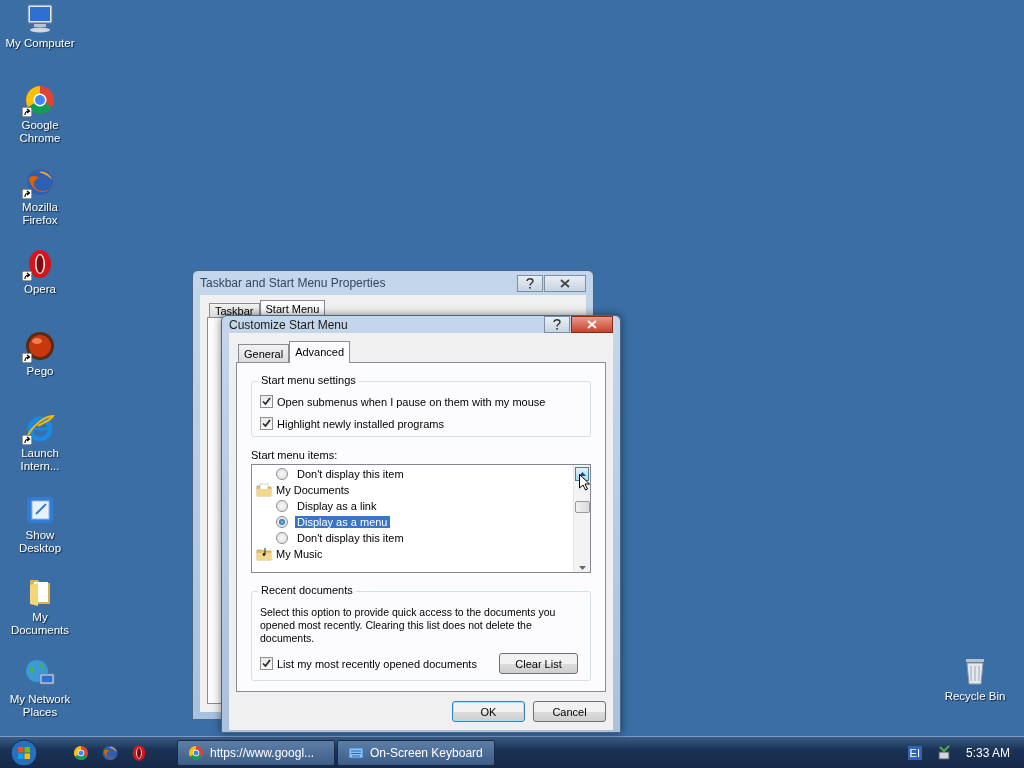 This screenshot has height=768, width=1024. What do you see at coordinates (40, 289) in the screenshot?
I see `desktop-icon-label: Opera` at bounding box center [40, 289].